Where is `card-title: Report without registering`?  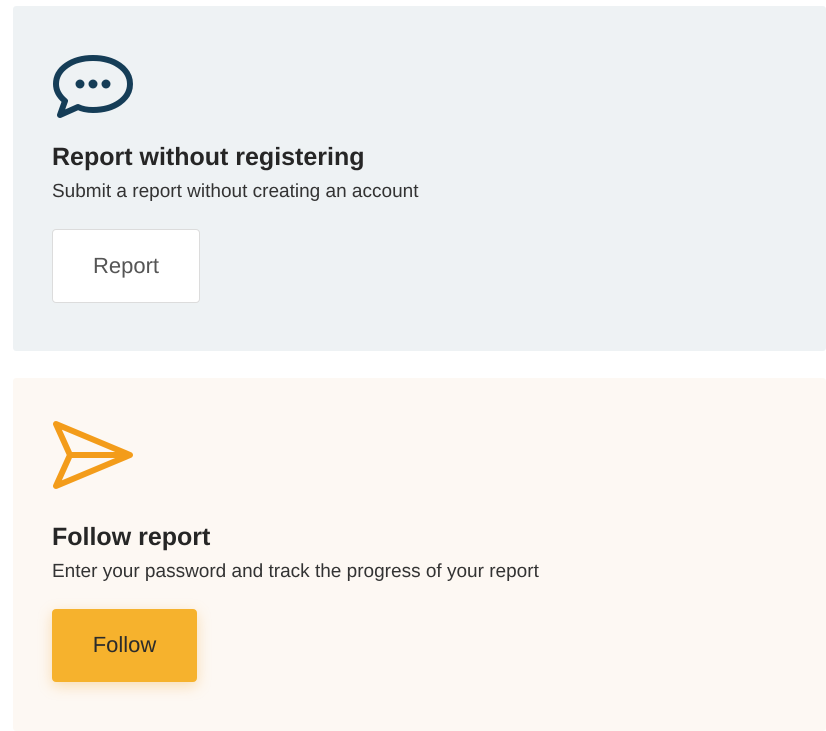 card-title: Report without registering is located at coordinates (209, 157).